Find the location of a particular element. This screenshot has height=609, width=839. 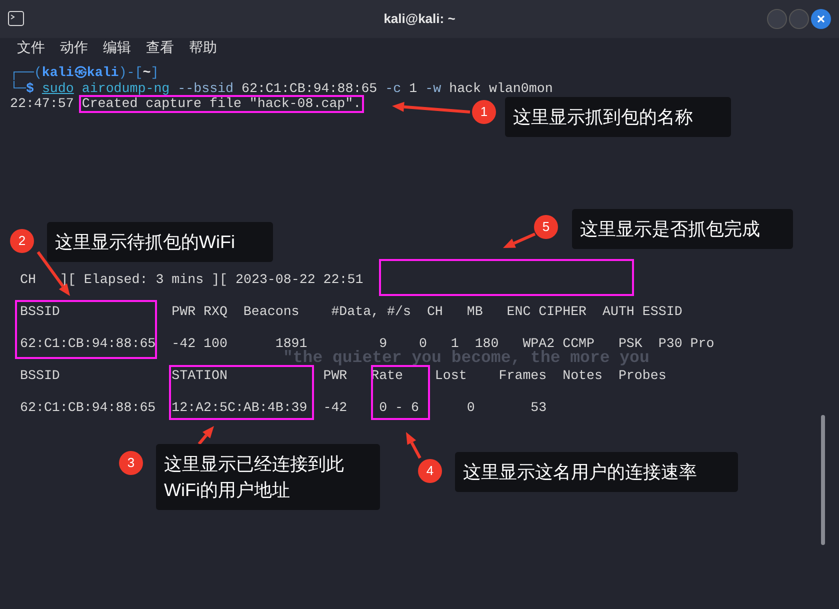

number-badge: 1 is located at coordinates (484, 112).